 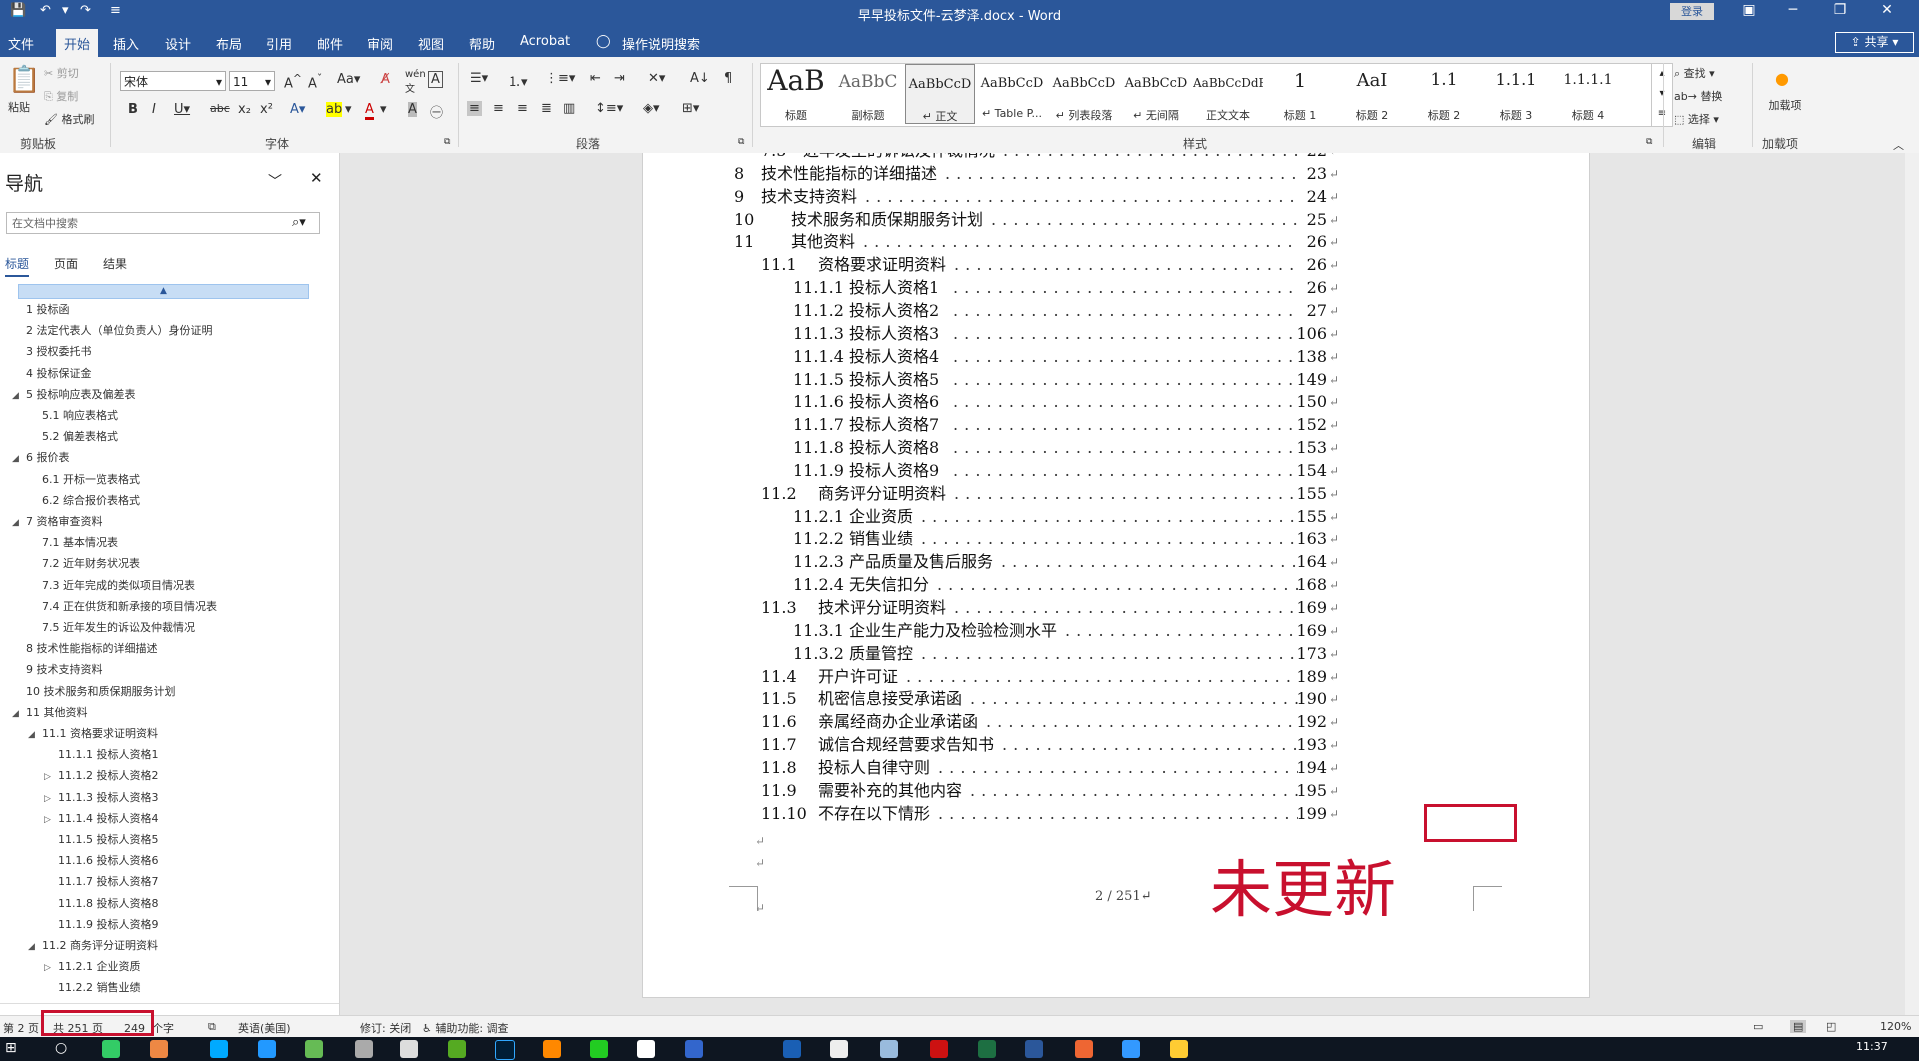 I want to click on font-name-box: 宋体 ▾, so click(x=173, y=81).